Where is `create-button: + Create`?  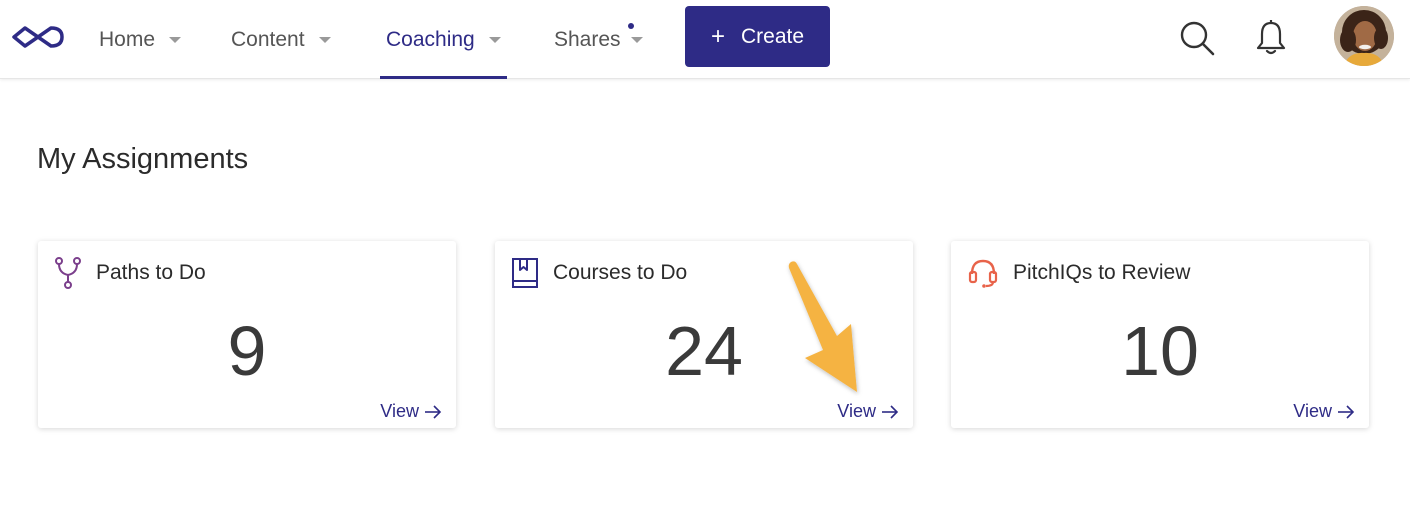
create-button: + Create is located at coordinates (757, 36).